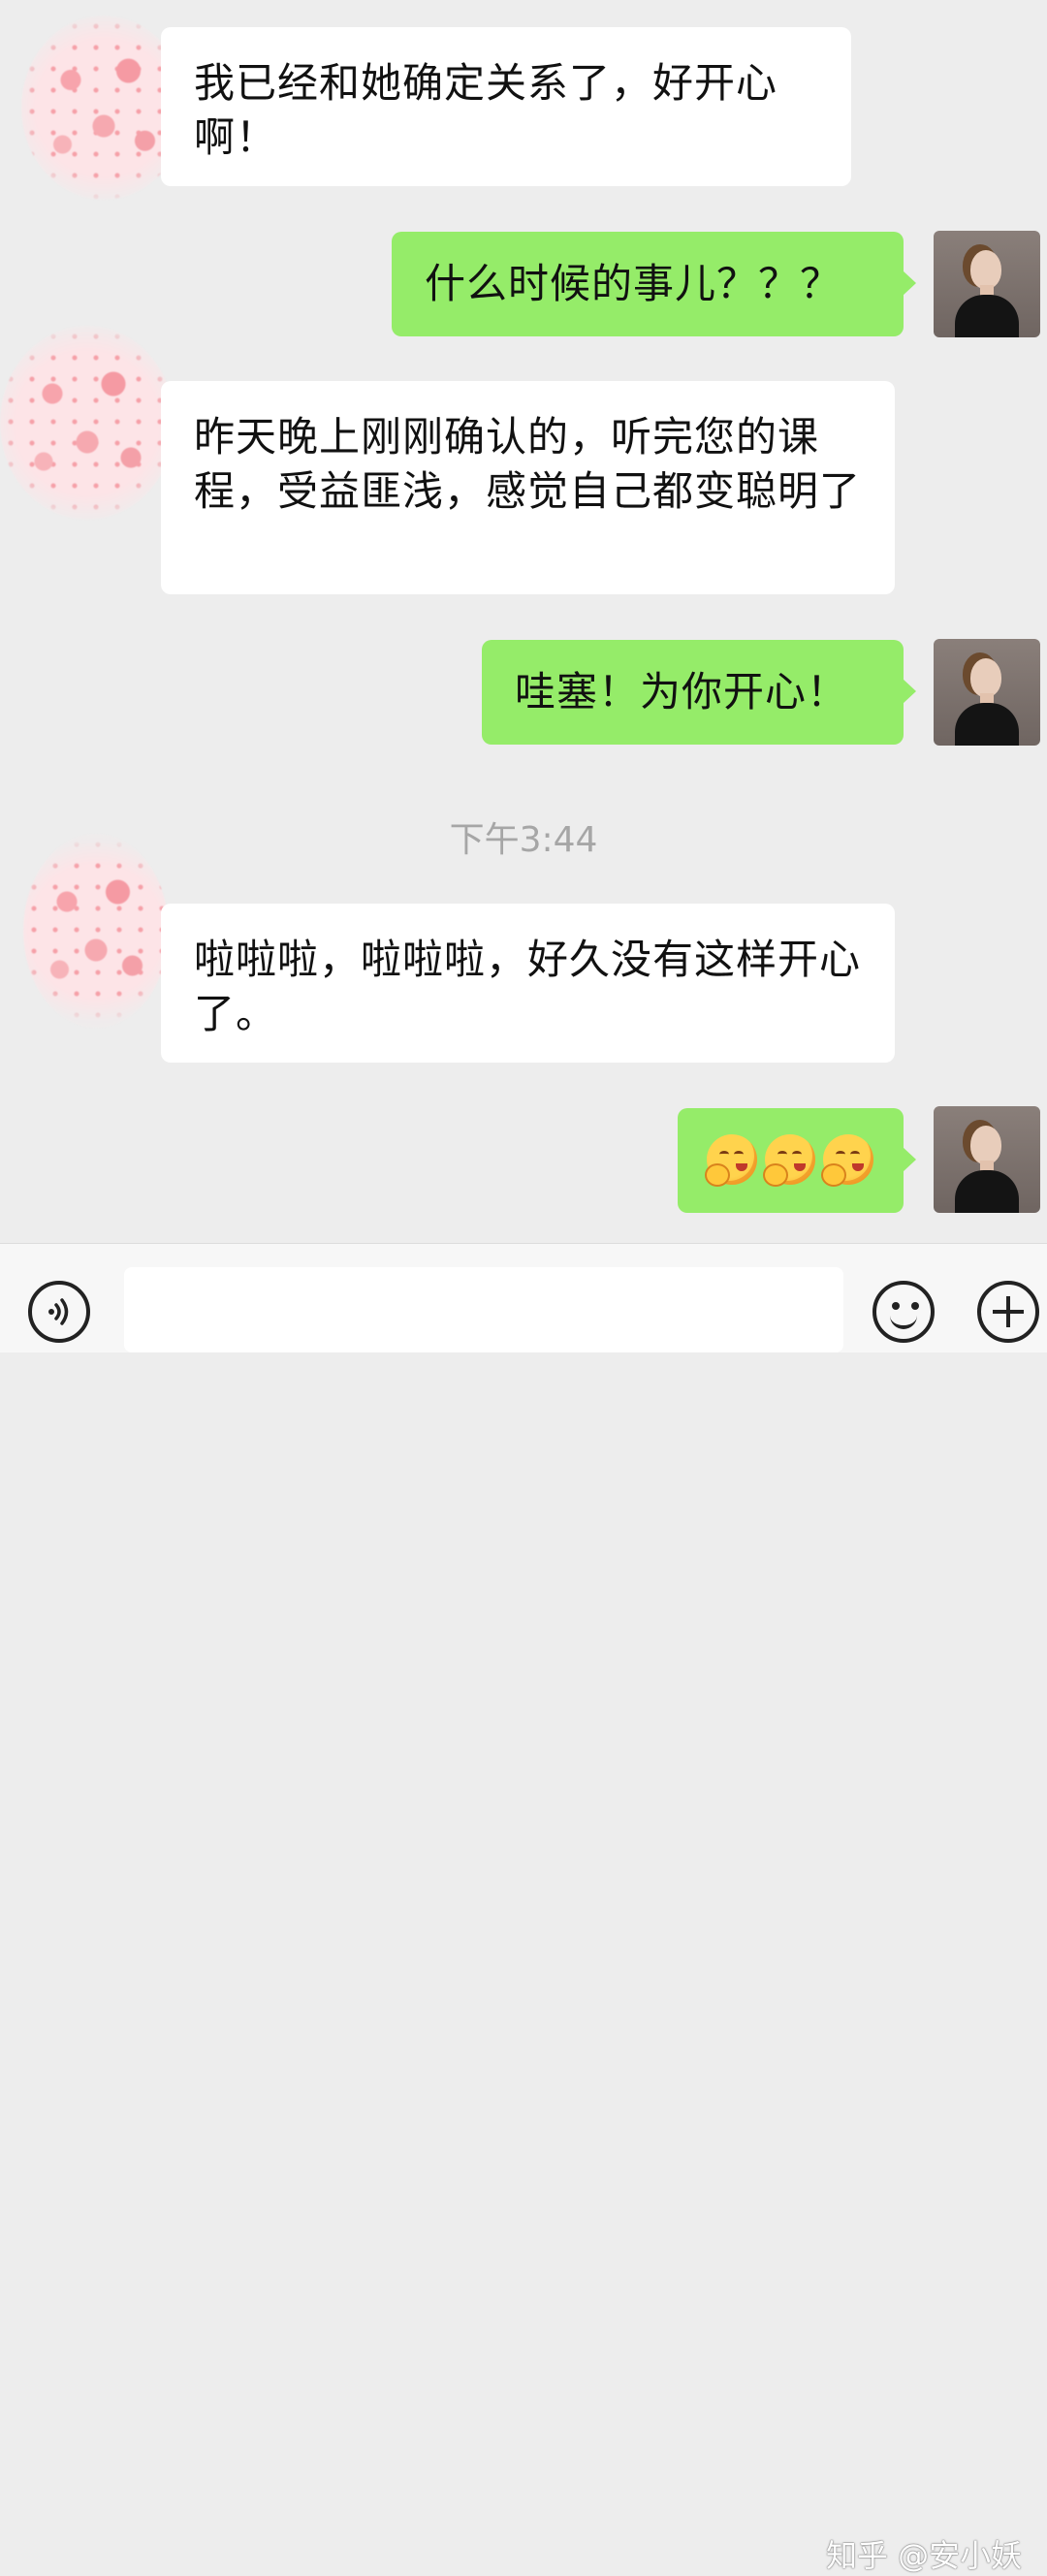 The width and height of the screenshot is (1047, 2576). Describe the element at coordinates (1008, 1312) in the screenshot. I see `plus-icon` at that location.